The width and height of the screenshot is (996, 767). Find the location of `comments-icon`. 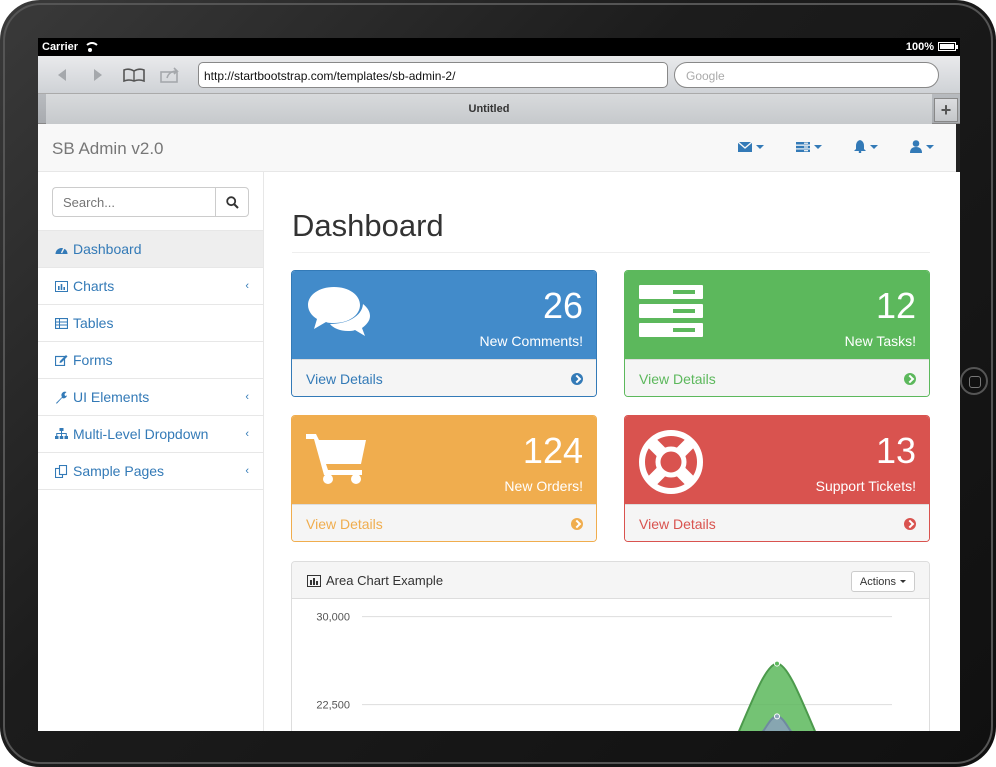

comments-icon is located at coordinates (339, 313).